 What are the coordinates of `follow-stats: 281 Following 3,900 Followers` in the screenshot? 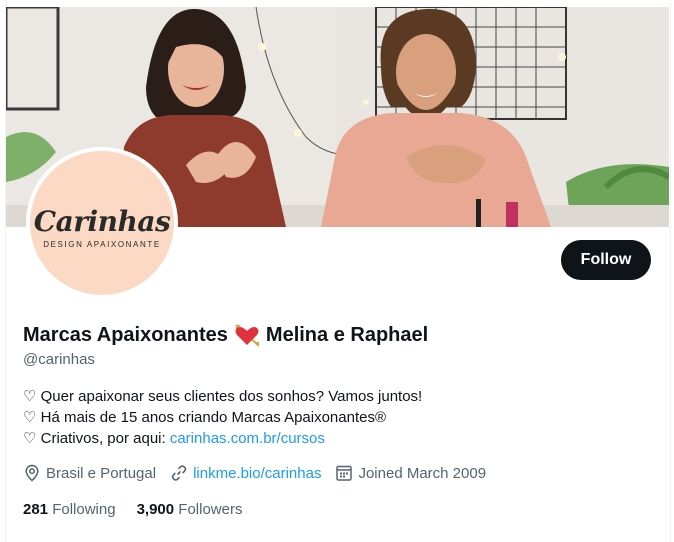 It's located at (143, 509).